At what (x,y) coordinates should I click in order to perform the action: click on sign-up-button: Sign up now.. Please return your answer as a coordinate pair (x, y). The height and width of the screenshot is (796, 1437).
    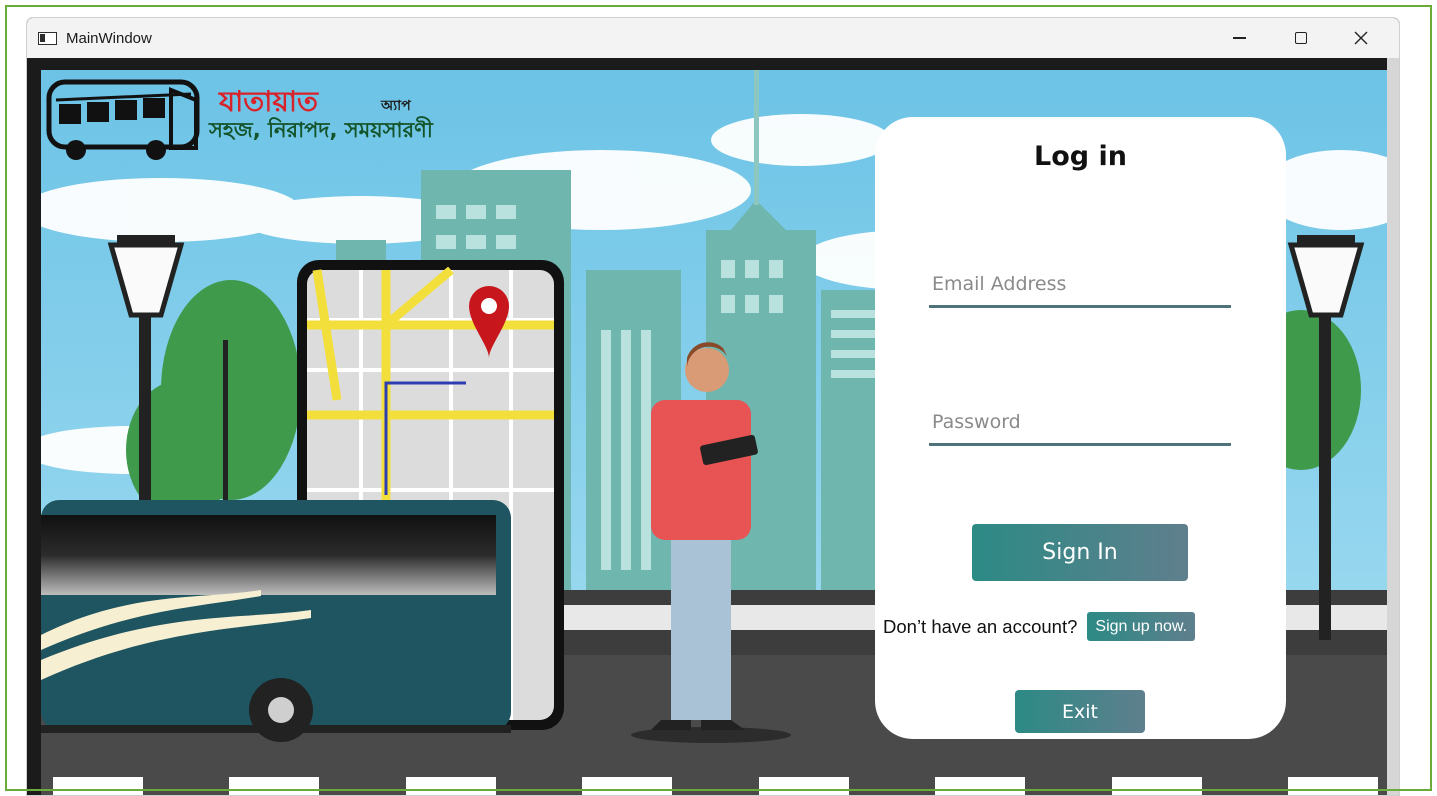
    Looking at the image, I should click on (1141, 626).